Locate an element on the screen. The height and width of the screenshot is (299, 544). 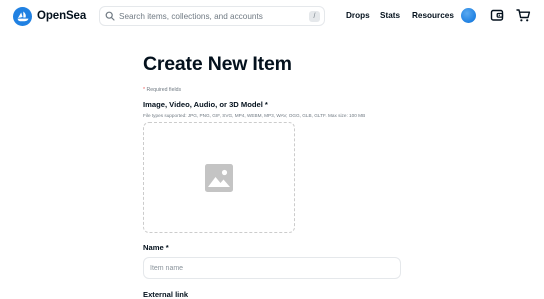
search-icon is located at coordinates (110, 16).